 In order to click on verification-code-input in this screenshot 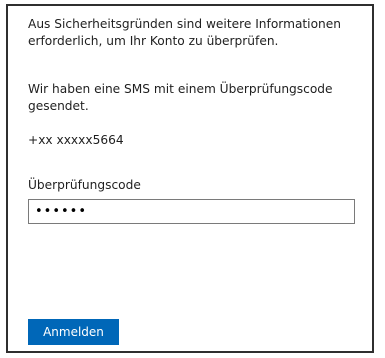, I will do `click(191, 211)`.